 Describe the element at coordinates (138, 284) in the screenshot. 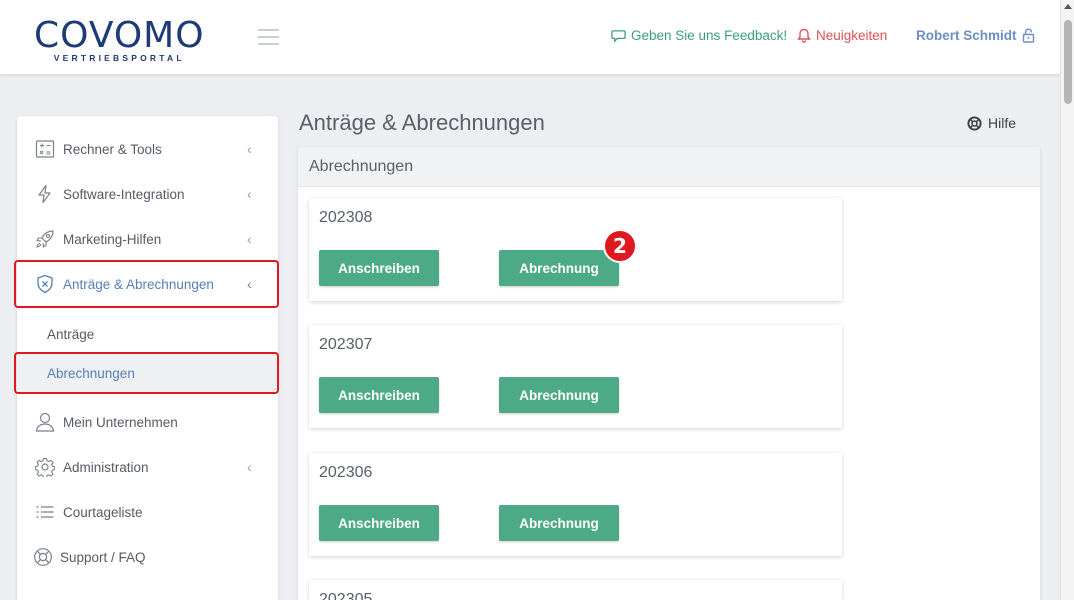

I see `sidebar-item-label: Anträge & Abrechnungen` at that location.